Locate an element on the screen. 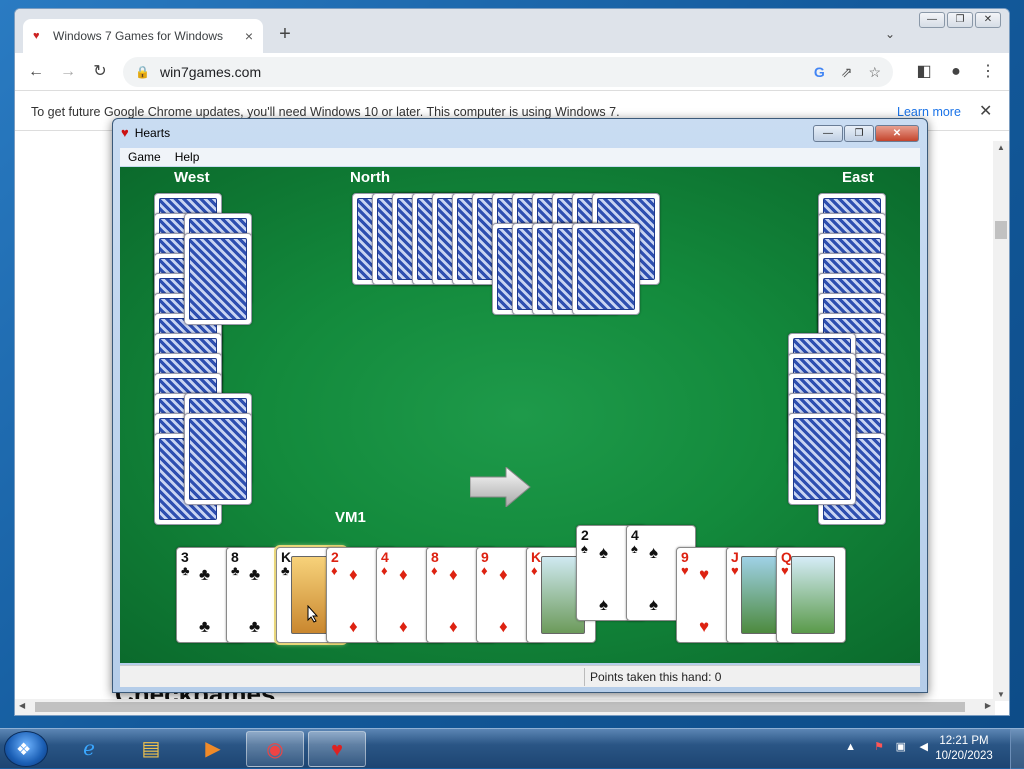  browser-tab: ♥ Windows 7 Games for Windows × is located at coordinates (143, 36).